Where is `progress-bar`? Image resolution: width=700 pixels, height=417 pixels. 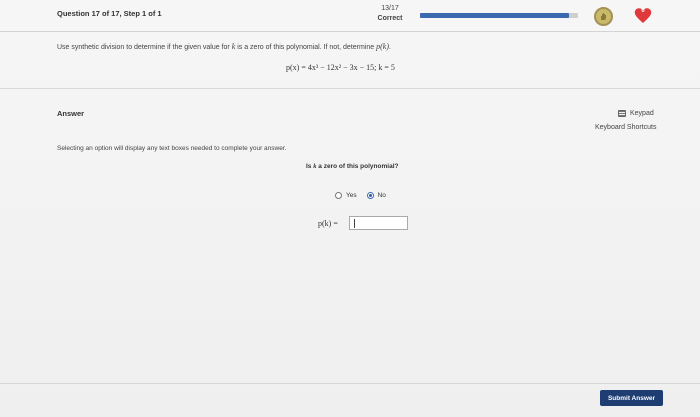 progress-bar is located at coordinates (499, 15).